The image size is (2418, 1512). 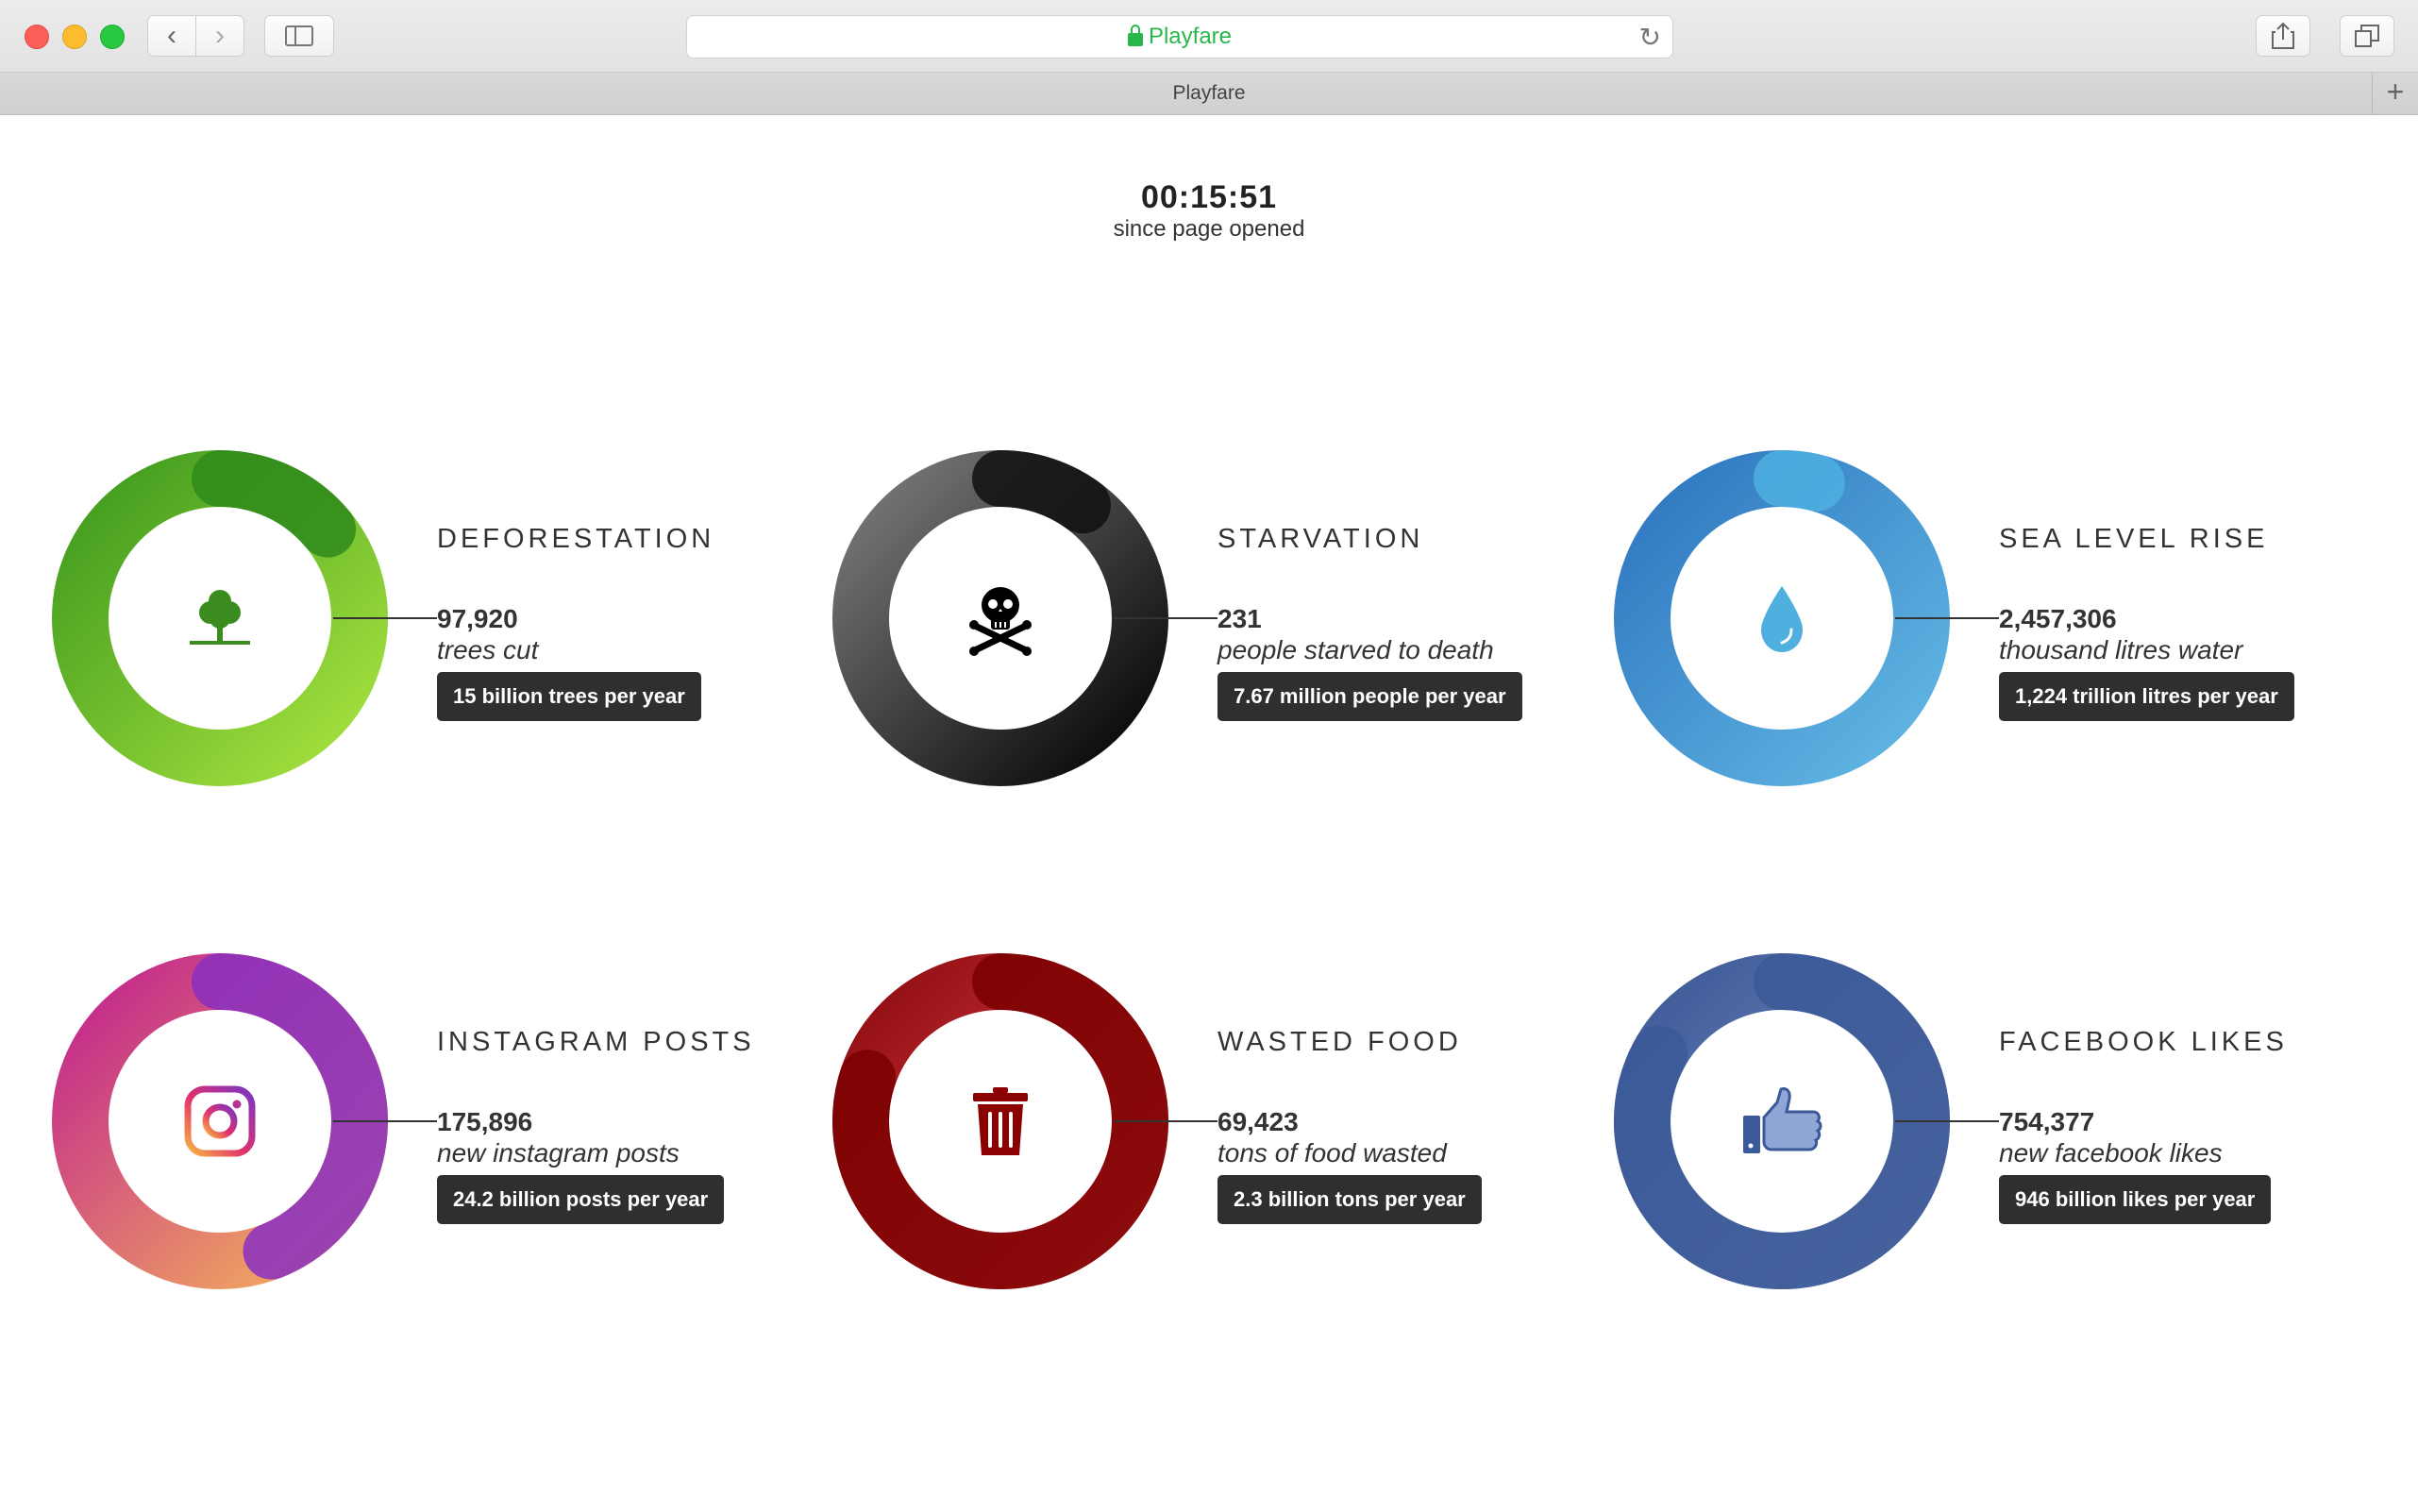 I want to click on address-bar: Playfare ↻, so click(x=1179, y=37).